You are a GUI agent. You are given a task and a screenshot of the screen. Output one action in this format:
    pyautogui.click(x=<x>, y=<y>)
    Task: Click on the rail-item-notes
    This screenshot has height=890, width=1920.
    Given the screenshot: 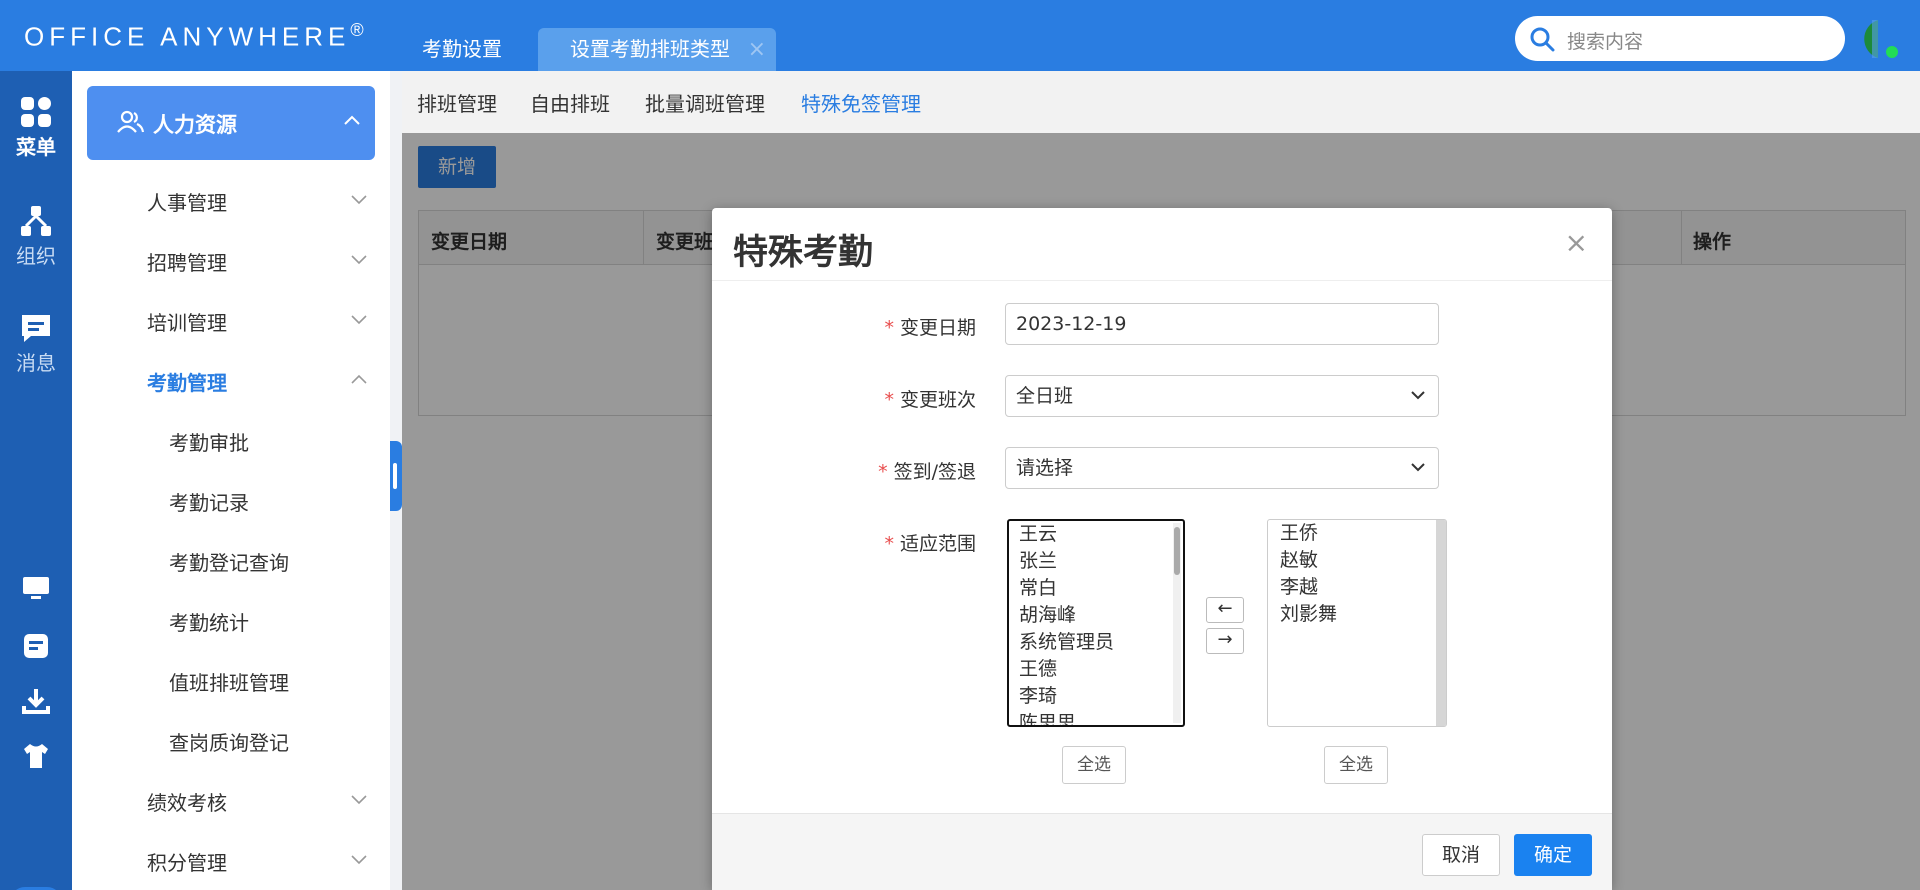 What is the action you would take?
    pyautogui.click(x=36, y=646)
    